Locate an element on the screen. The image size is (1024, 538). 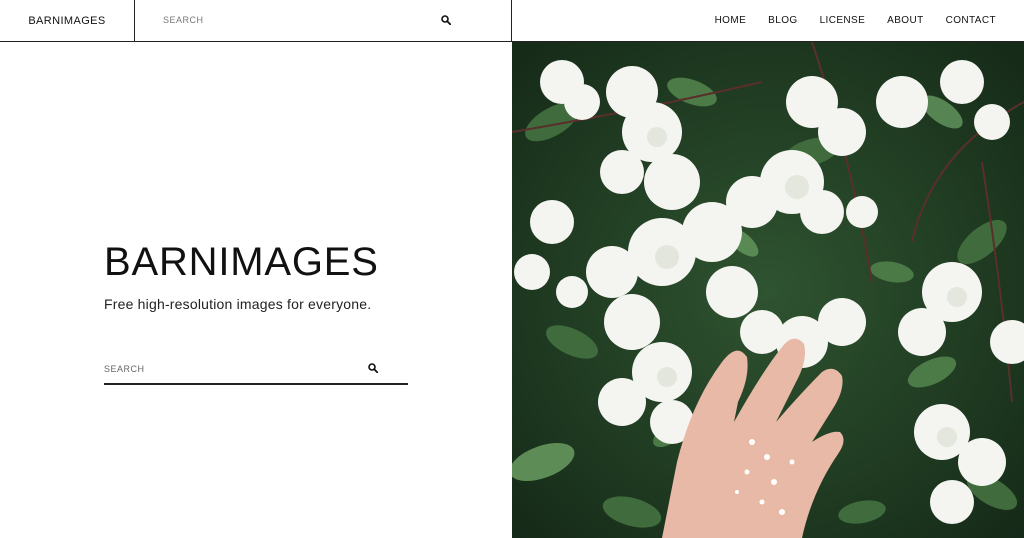
nav-blog: BLOG is located at coordinates (782, 20).